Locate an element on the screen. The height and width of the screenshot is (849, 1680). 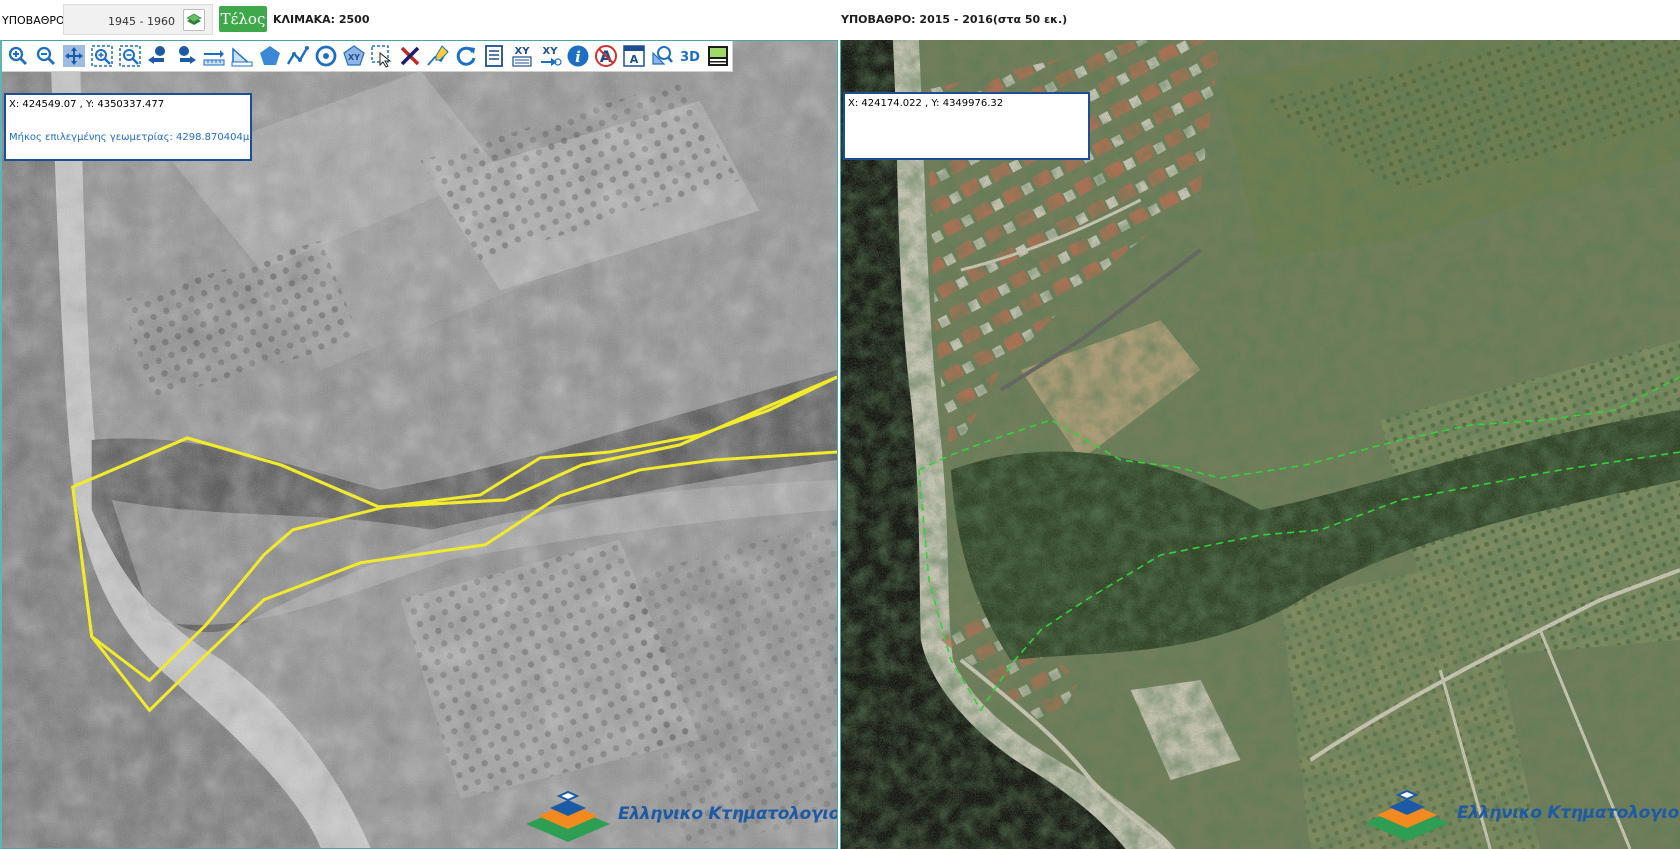
text-label-button: A is located at coordinates (634, 56).